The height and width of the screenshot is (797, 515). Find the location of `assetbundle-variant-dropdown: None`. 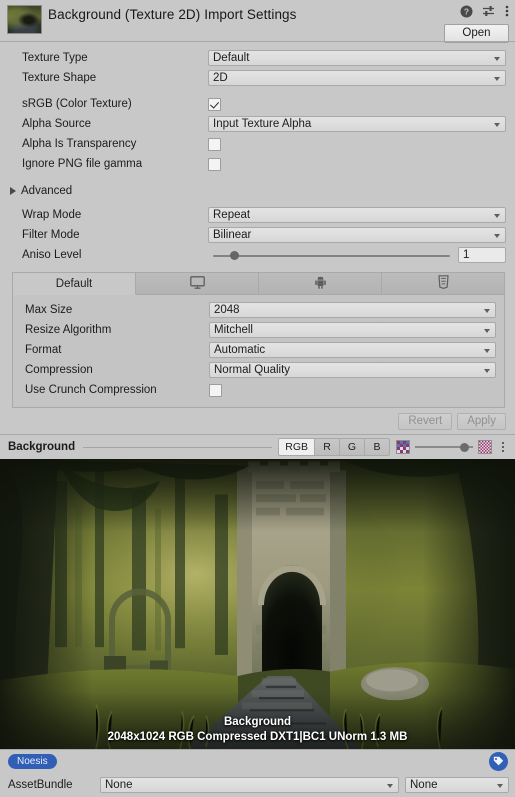

assetbundle-variant-dropdown: None is located at coordinates (457, 785).